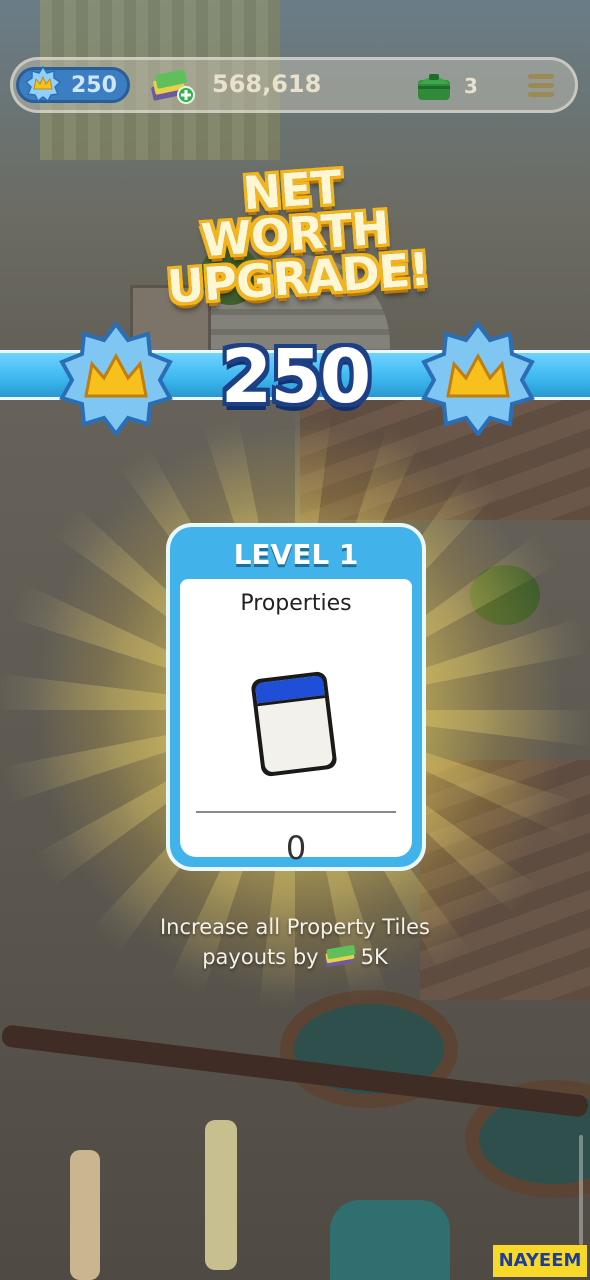 The image size is (590, 1280). Describe the element at coordinates (296, 812) in the screenshot. I see `card-divider` at that location.